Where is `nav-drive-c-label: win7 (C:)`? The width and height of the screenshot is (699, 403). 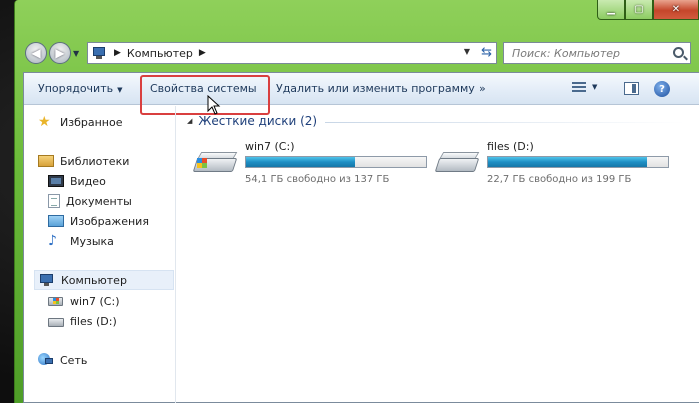 nav-drive-c-label: win7 (C:) is located at coordinates (95, 301).